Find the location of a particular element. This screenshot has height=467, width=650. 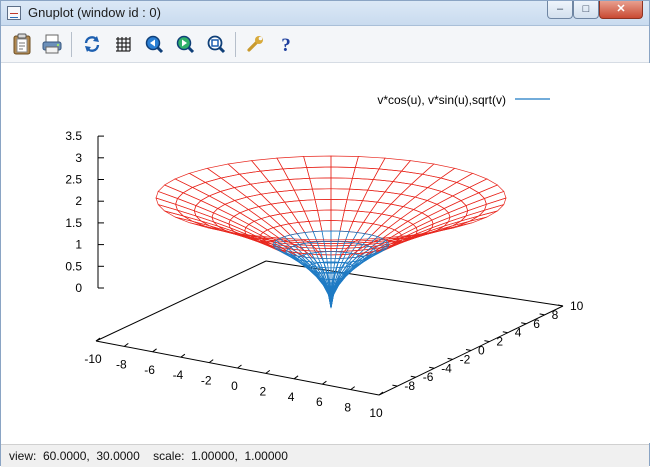

print-button is located at coordinates (52, 44).